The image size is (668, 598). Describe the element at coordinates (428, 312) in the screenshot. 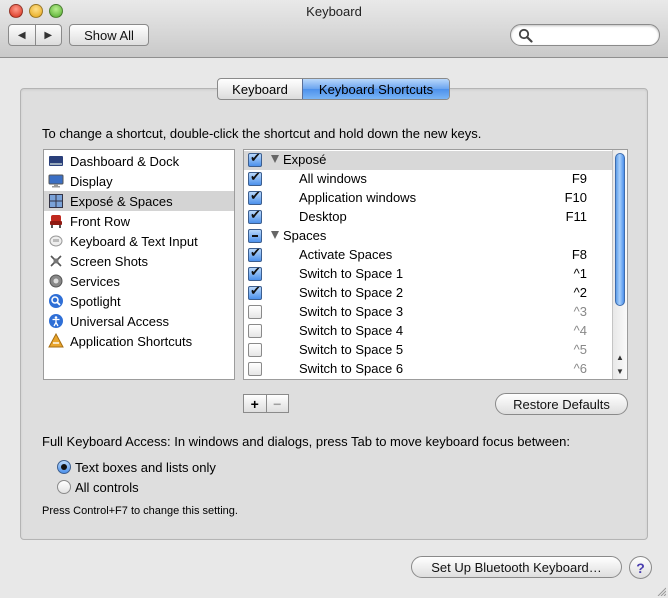

I see `shortcut-row: Switch to Space 3 ^3` at that location.